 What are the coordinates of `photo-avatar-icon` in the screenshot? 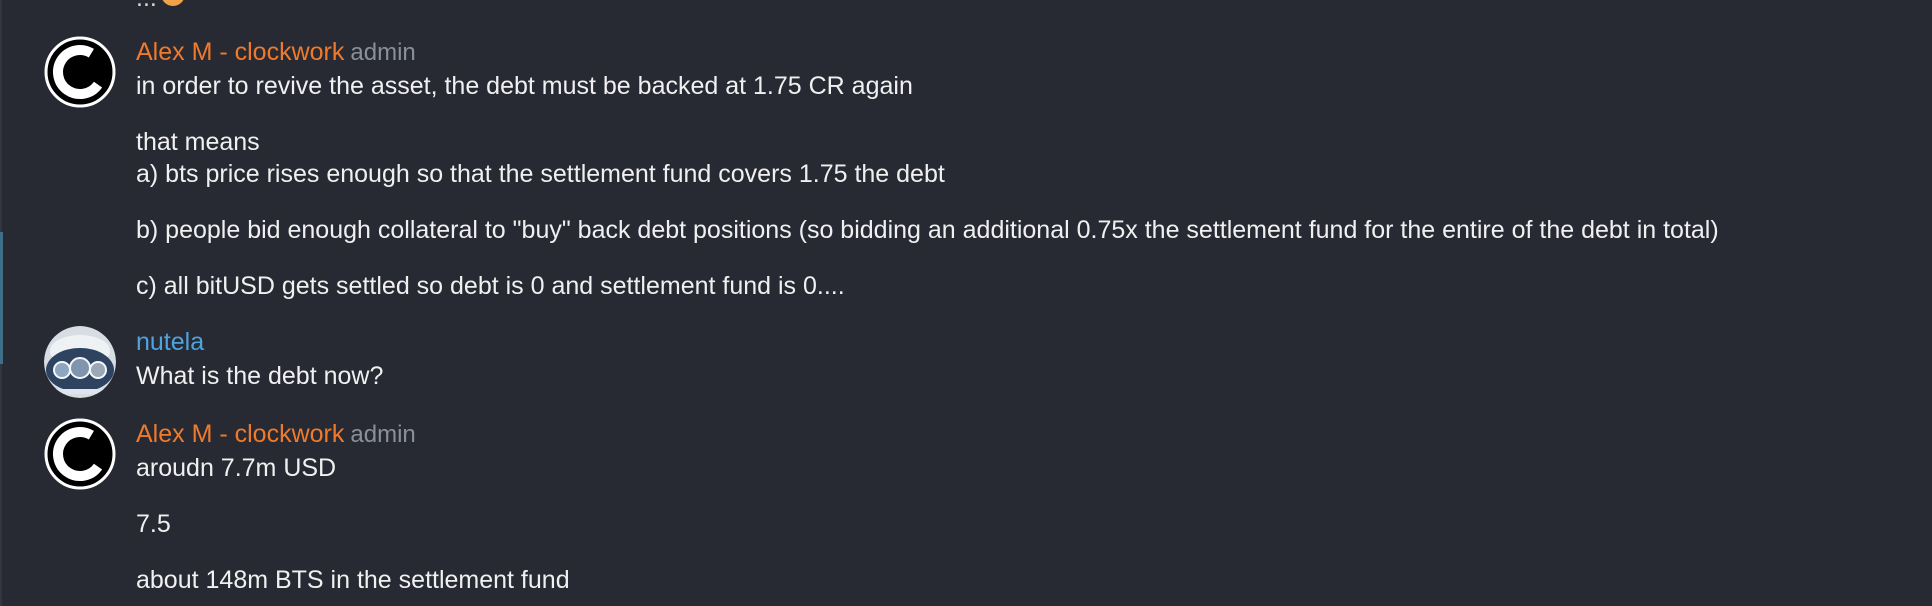 It's located at (80, 362).